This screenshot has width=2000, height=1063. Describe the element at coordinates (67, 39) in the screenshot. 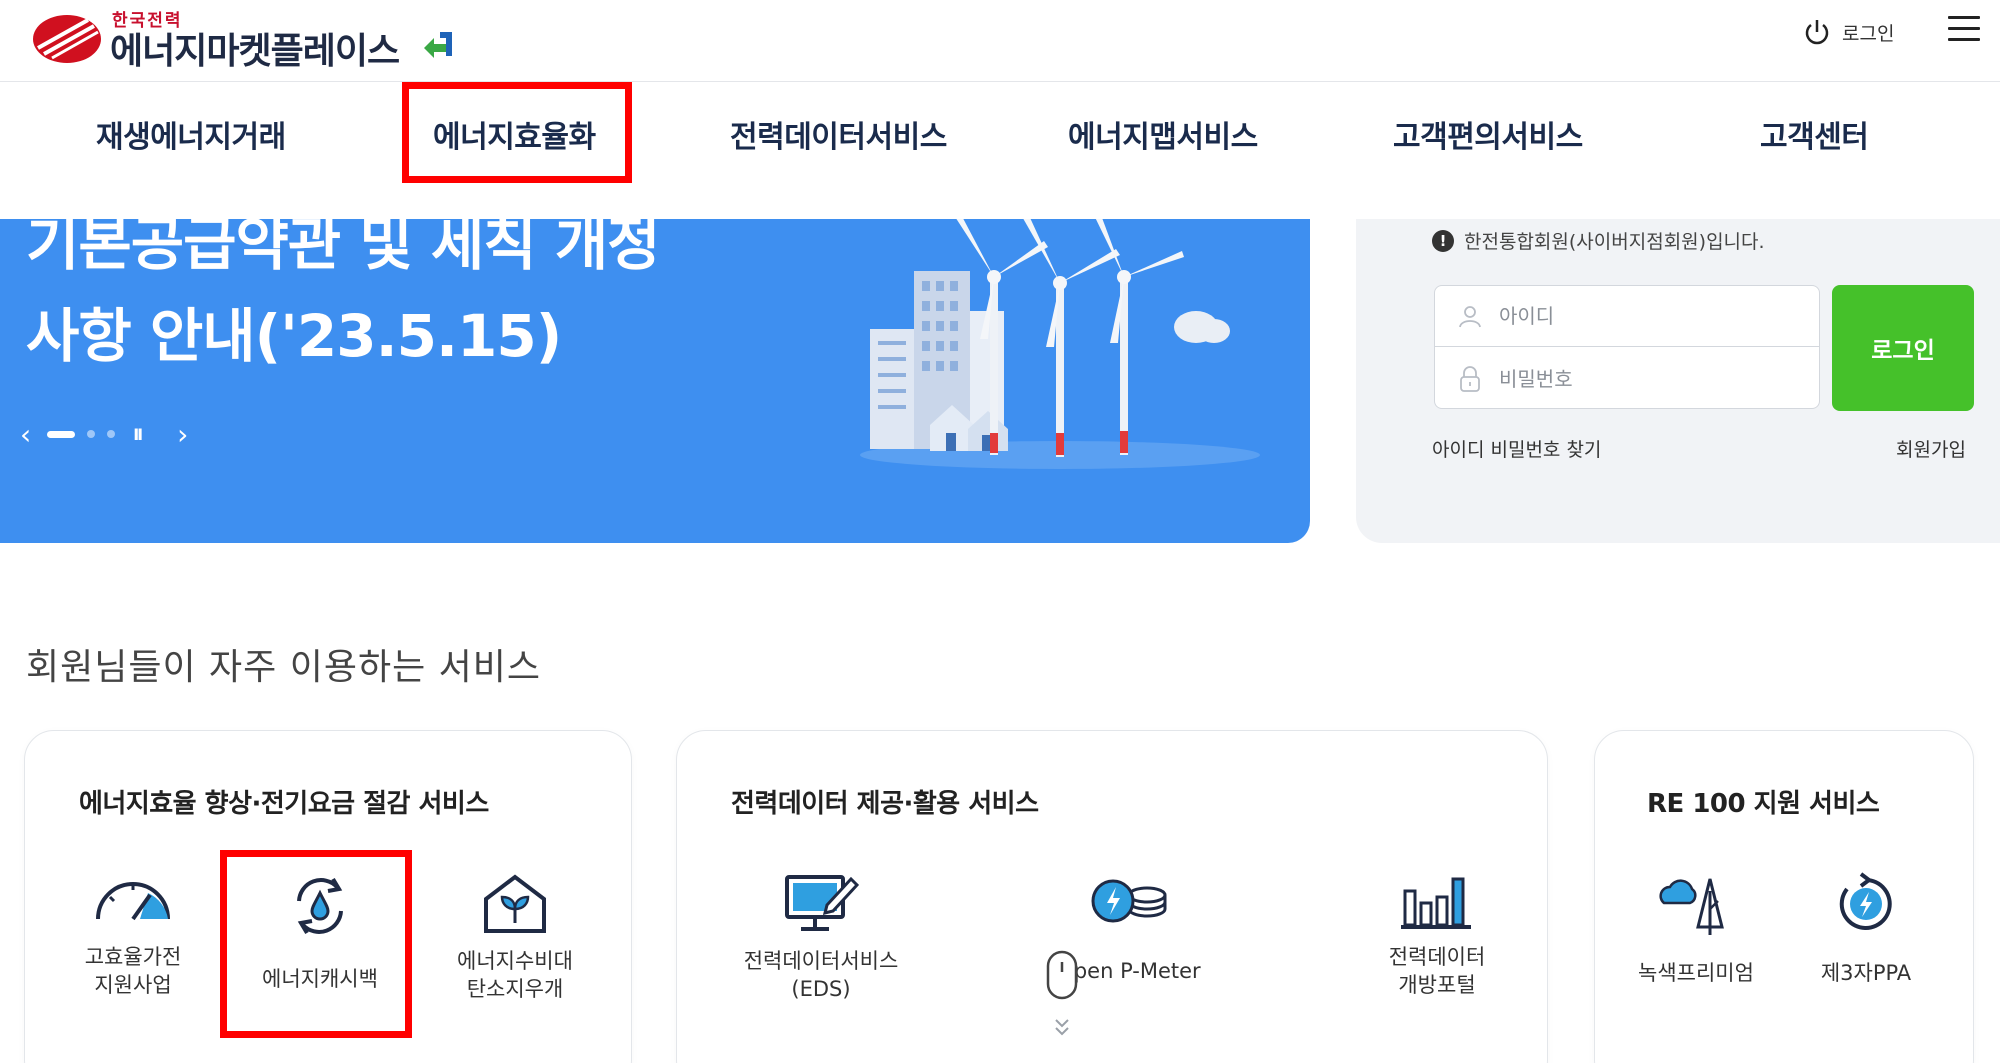

I see `kepco-emblem-icon` at that location.